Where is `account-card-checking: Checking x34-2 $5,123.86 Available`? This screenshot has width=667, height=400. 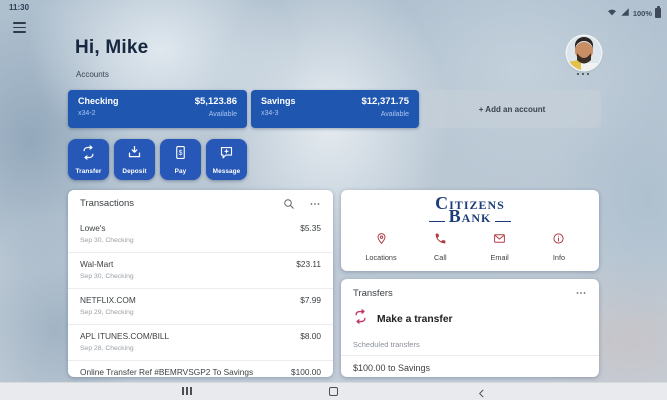
account-card-checking: Checking x34-2 $5,123.86 Available is located at coordinates (157, 109).